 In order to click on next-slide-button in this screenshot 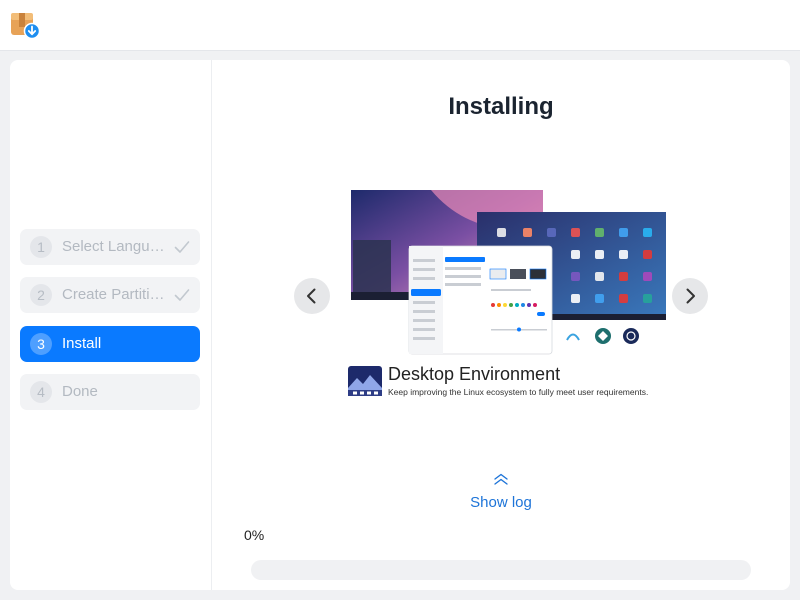, I will do `click(690, 296)`.